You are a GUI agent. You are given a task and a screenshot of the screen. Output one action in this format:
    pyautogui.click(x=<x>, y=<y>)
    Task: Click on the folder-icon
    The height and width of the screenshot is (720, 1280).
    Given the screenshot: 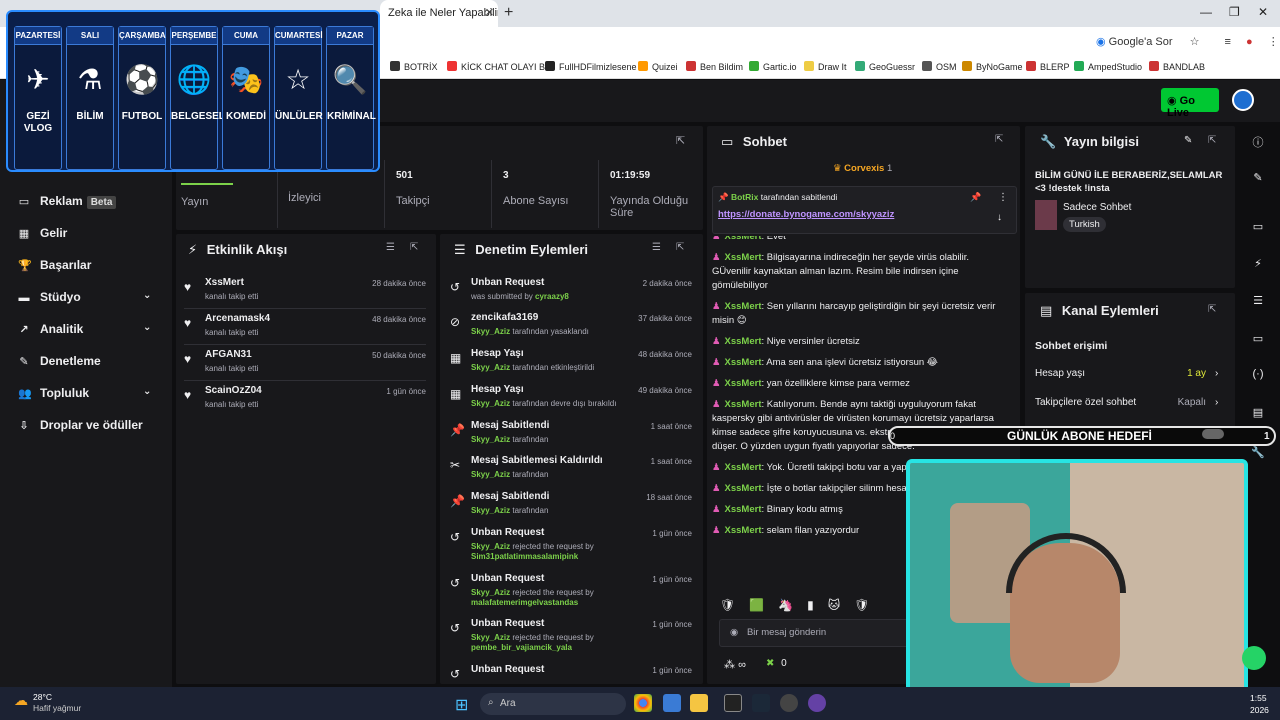 What is the action you would take?
    pyautogui.click(x=699, y=703)
    